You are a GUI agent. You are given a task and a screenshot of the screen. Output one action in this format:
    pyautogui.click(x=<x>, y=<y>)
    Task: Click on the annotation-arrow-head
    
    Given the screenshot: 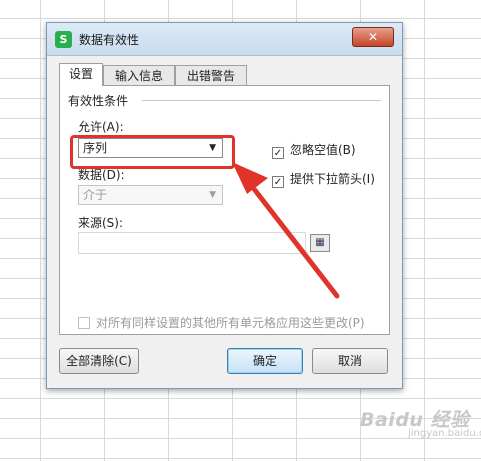 What is the action you would take?
    pyautogui.click(x=250, y=178)
    